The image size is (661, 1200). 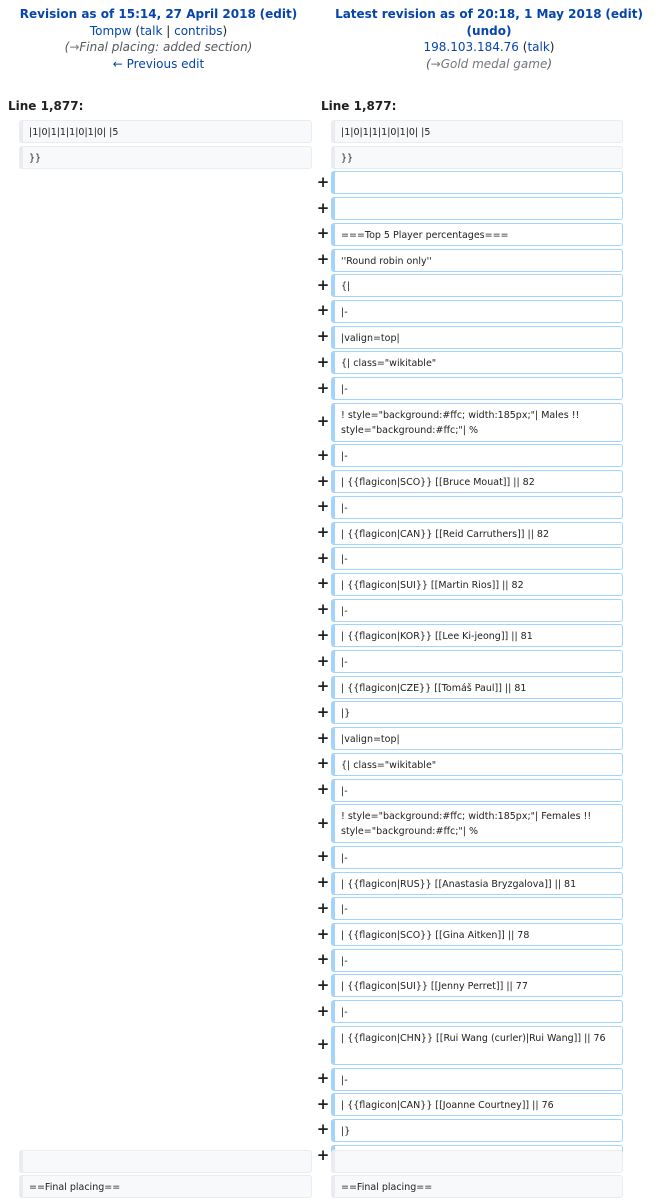 I want to click on added-line: {| class="wikitable", so click(x=477, y=764).